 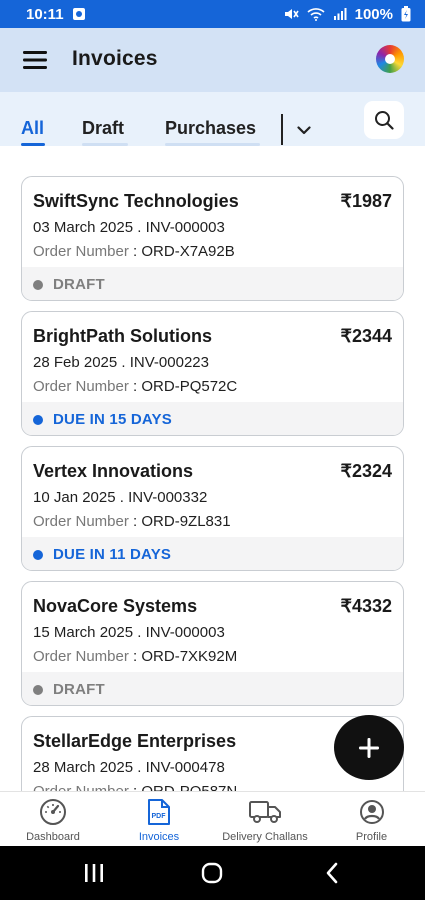 What do you see at coordinates (53, 837) in the screenshot?
I see `nav-dashboard-label: Dashboard` at bounding box center [53, 837].